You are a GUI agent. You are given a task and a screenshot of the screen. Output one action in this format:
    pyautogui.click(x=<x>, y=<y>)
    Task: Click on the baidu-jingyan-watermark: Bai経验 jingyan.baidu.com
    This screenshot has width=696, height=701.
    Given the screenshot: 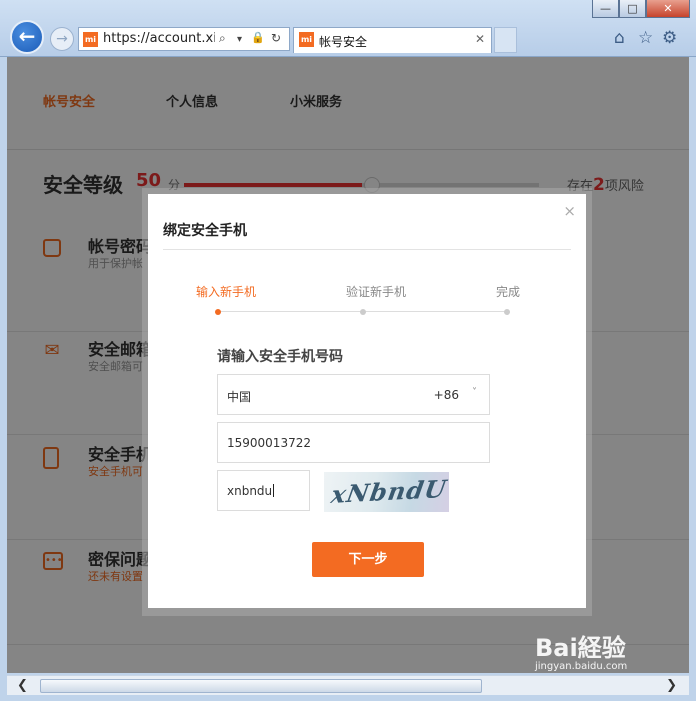 What is the action you would take?
    pyautogui.click(x=581, y=650)
    